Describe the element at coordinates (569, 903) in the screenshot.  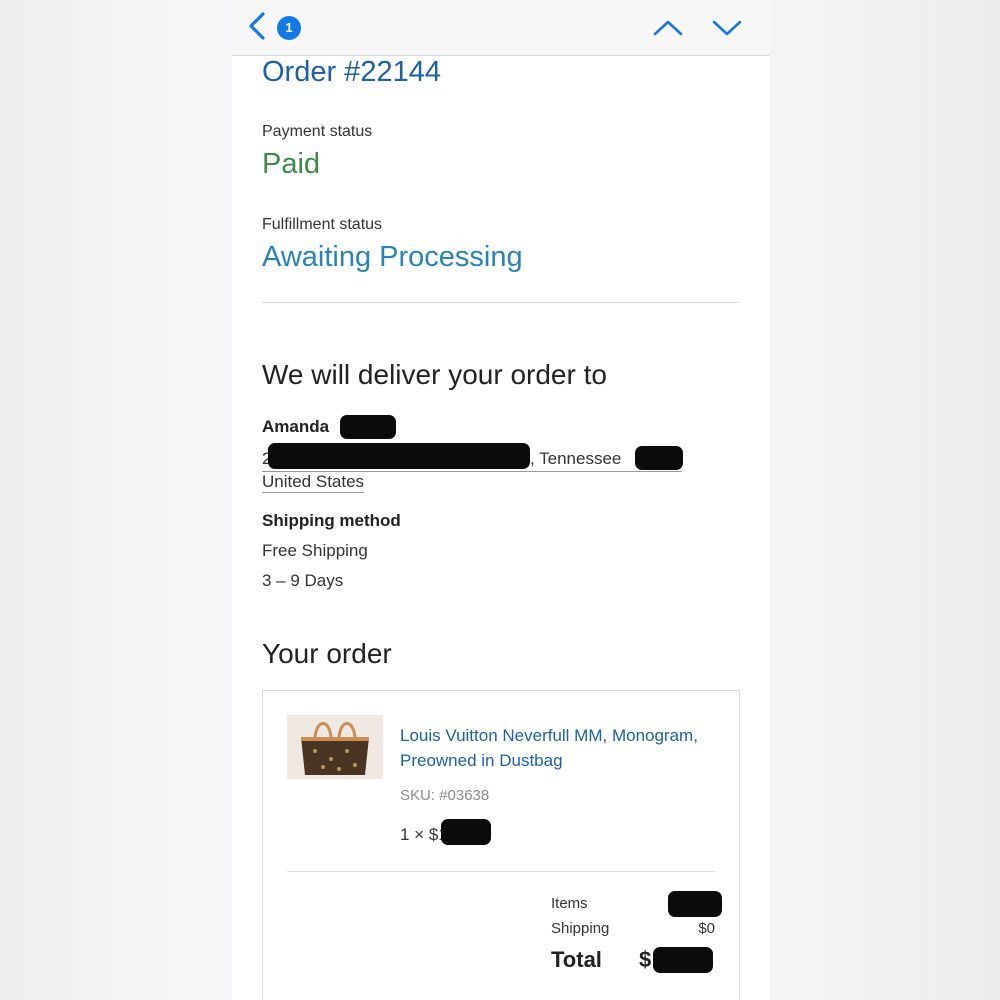
I see `items-label: Items` at that location.